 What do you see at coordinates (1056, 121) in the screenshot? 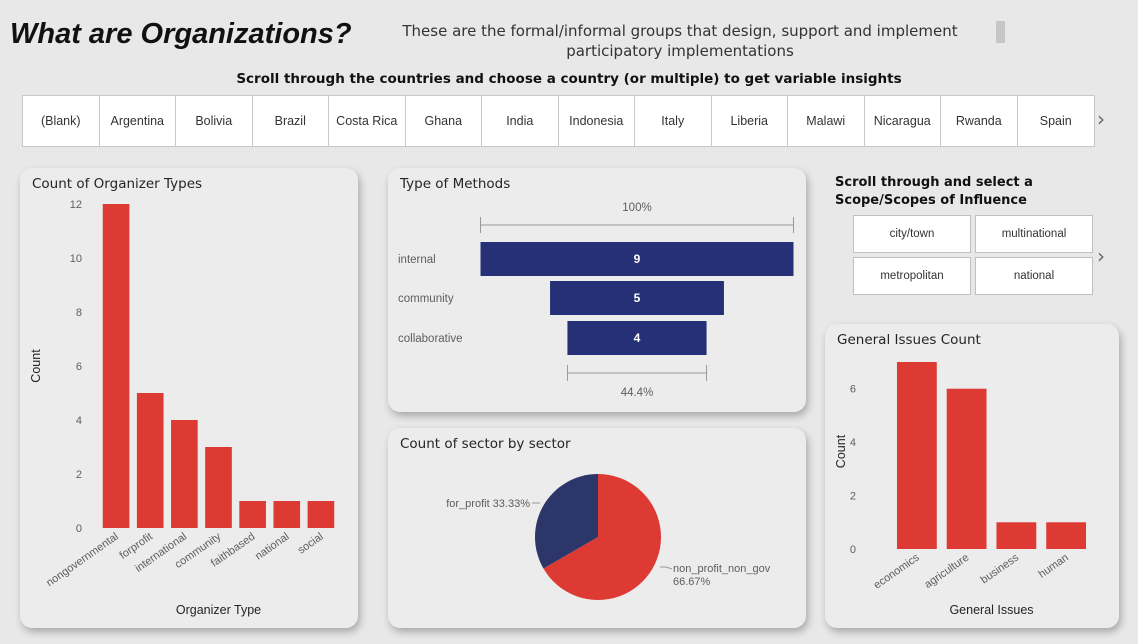
I see `country-chip: Spain` at bounding box center [1056, 121].